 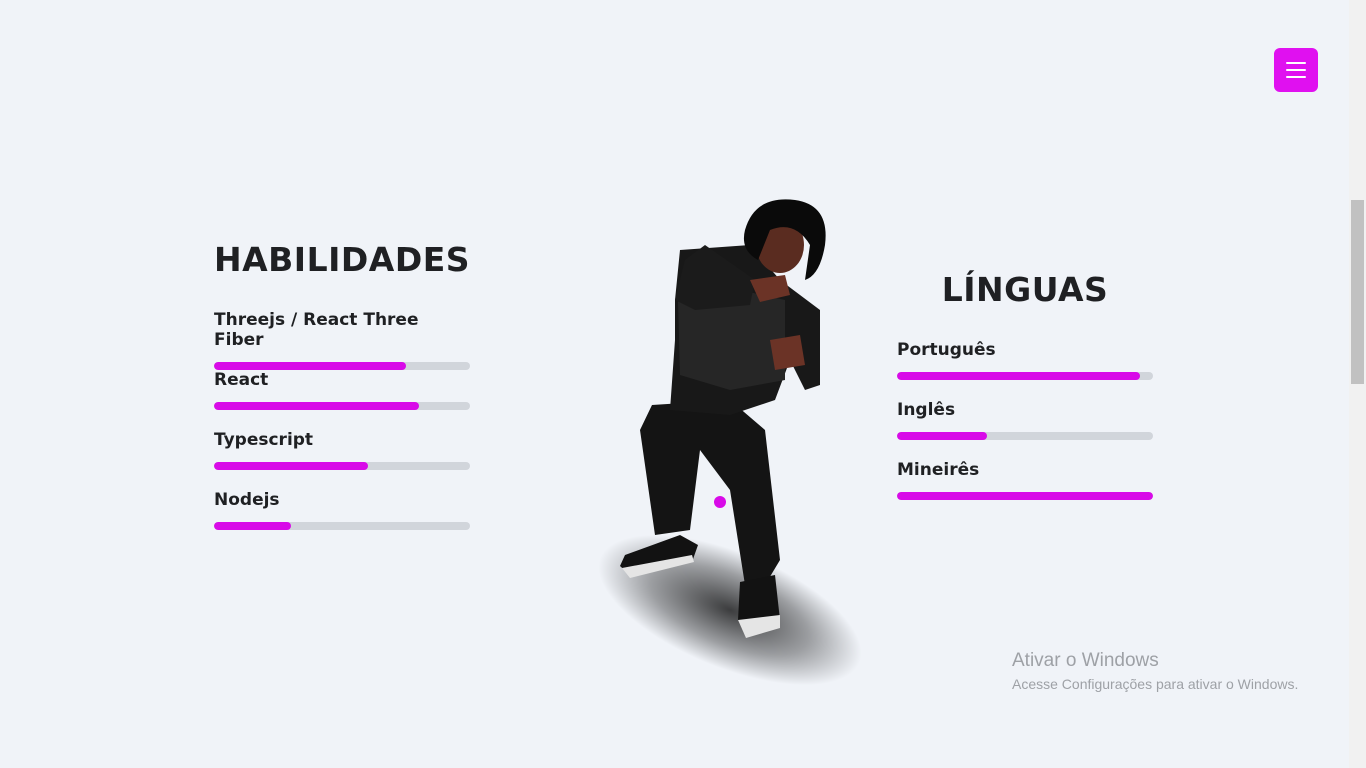 I want to click on language-item: Português, so click(x=1025, y=360).